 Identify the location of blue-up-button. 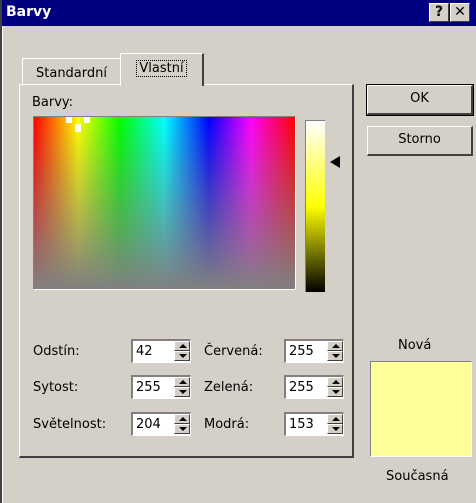
(335, 419).